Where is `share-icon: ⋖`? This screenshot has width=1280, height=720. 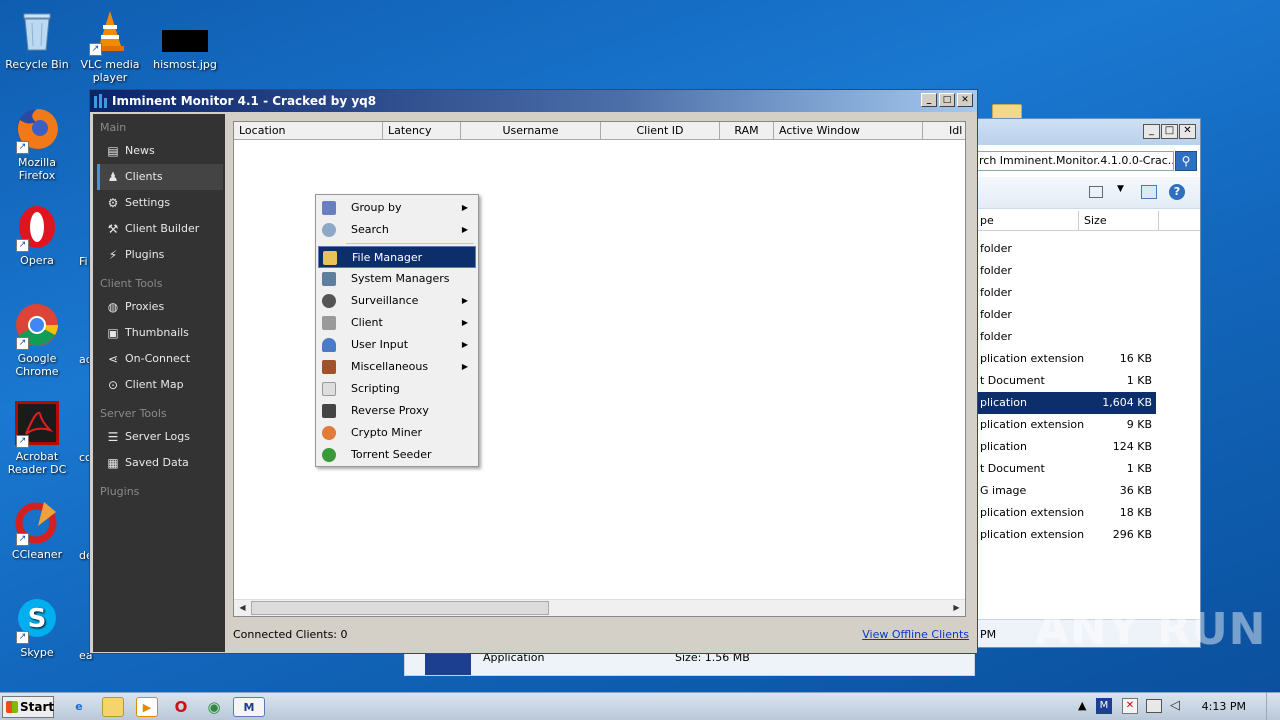 share-icon: ⋖ is located at coordinates (113, 359).